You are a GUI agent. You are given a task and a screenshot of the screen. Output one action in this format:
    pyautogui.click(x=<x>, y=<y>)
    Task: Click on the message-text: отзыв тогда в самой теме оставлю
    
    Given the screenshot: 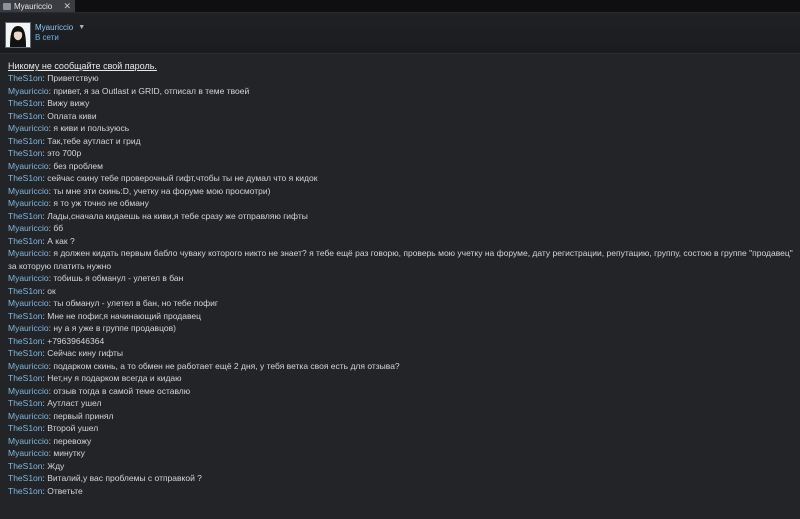 What is the action you would take?
    pyautogui.click(x=122, y=390)
    